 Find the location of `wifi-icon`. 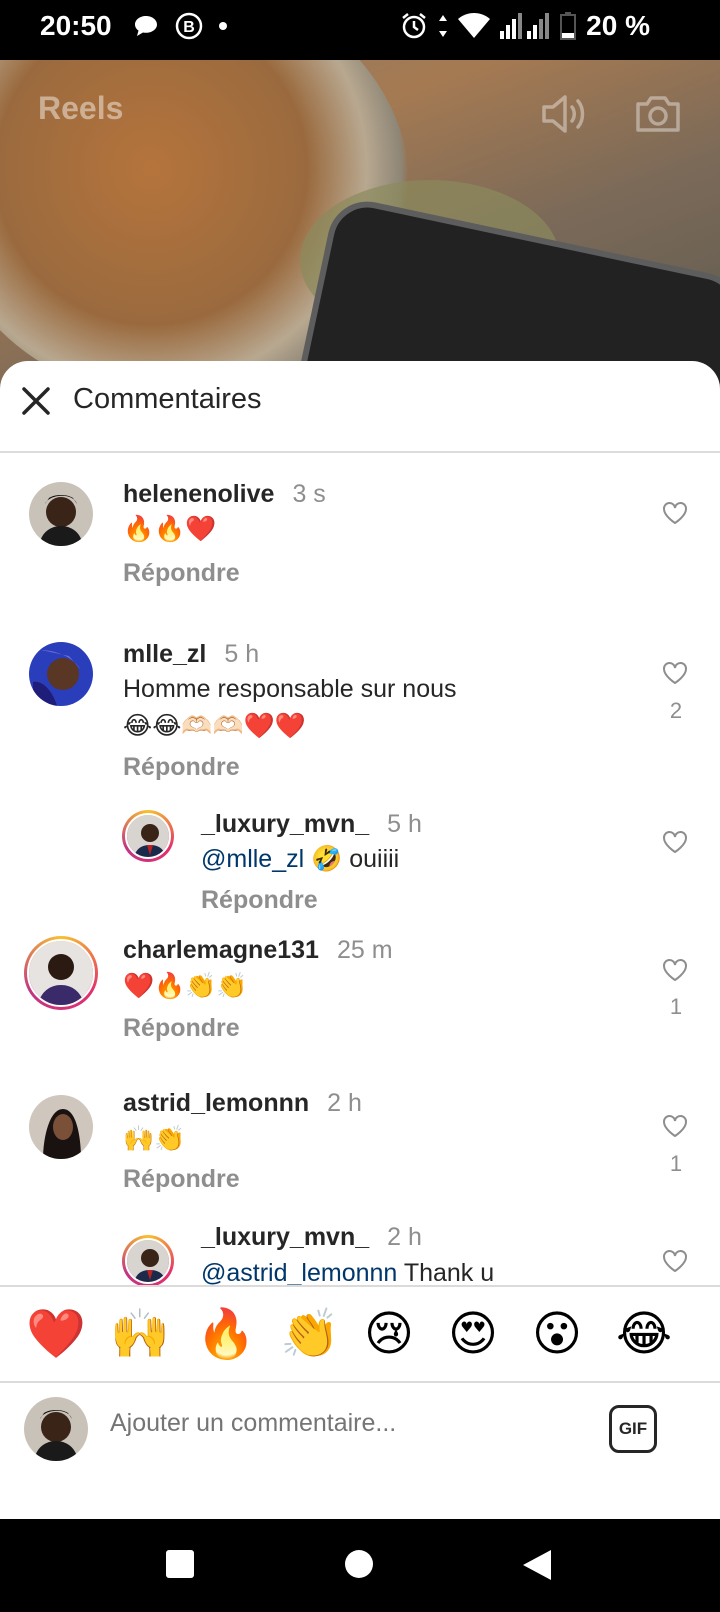

wifi-icon is located at coordinates (474, 25).